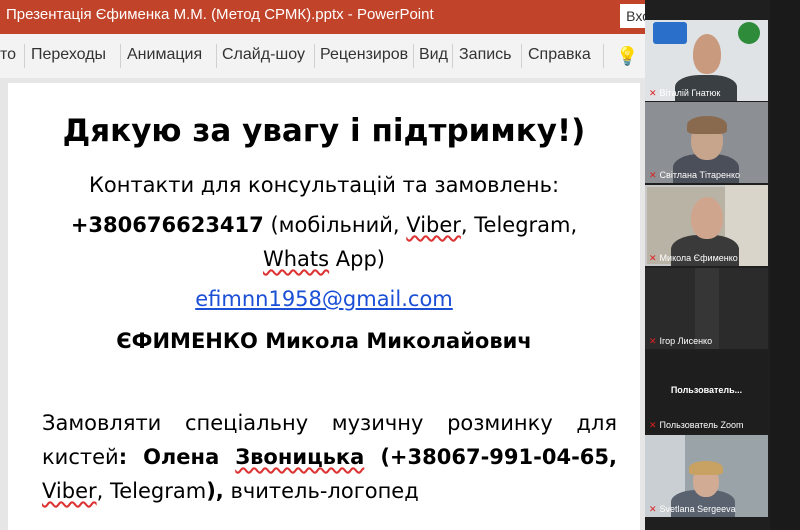 This screenshot has width=800, height=530. What do you see at coordinates (321, 491) in the screenshot?
I see `para-end: вчитель-логопед` at bounding box center [321, 491].